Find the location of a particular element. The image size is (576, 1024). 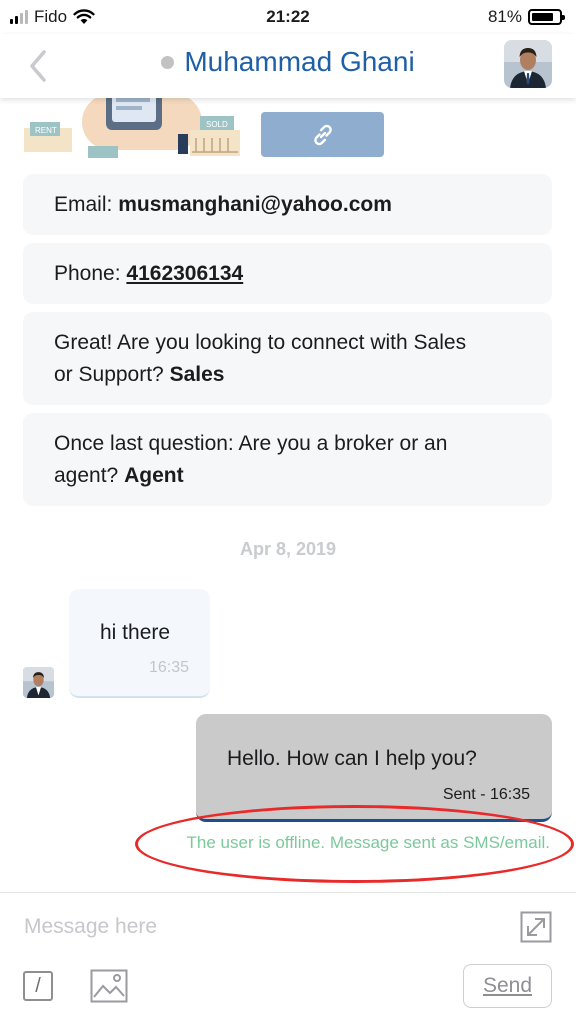

carrier-group: Fido is located at coordinates (52, 17).